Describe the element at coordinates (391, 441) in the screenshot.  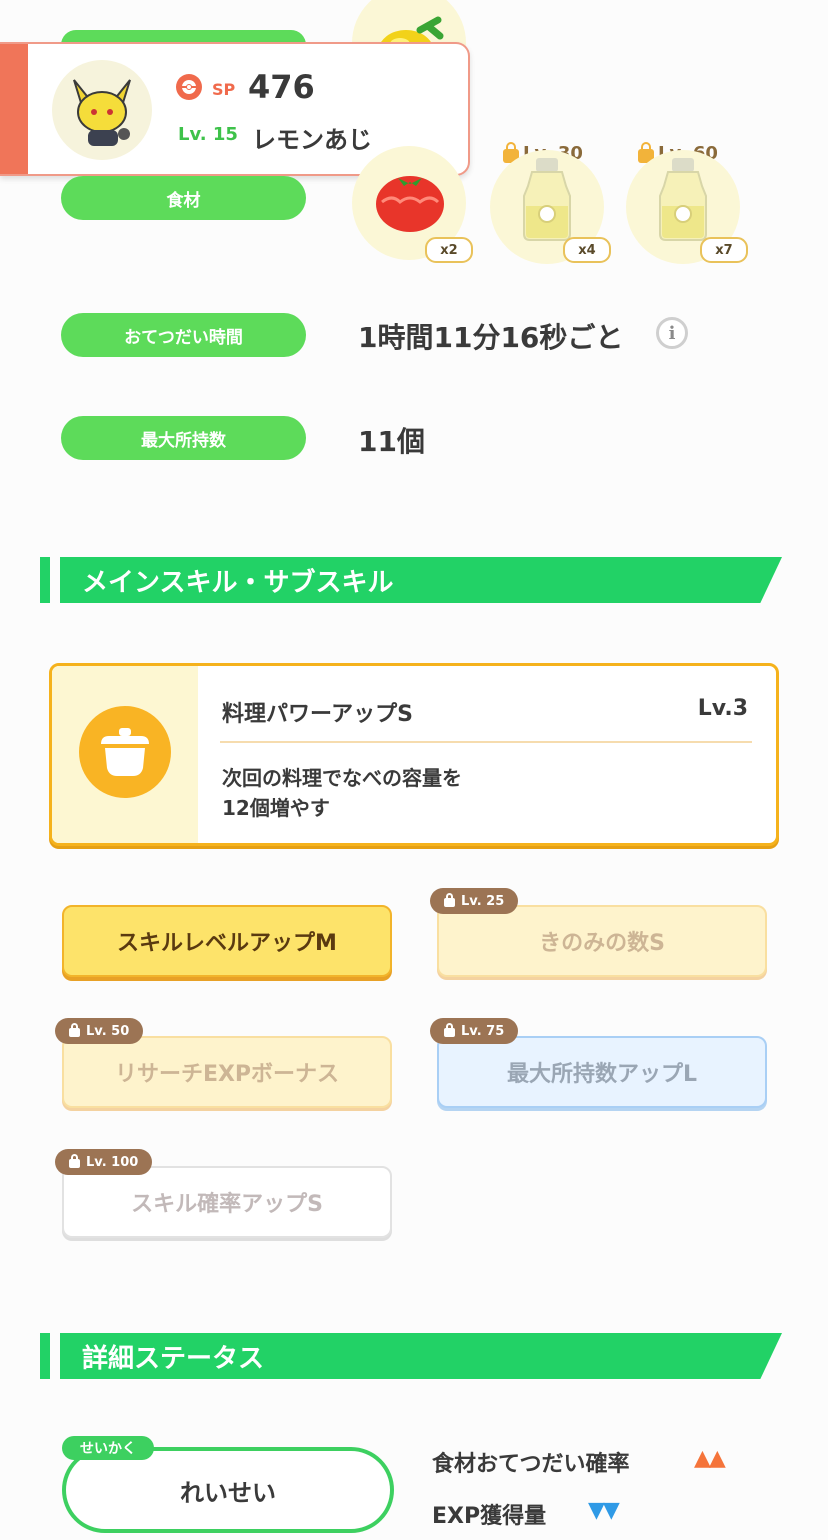
I see `max-carry-value: 11個` at that location.